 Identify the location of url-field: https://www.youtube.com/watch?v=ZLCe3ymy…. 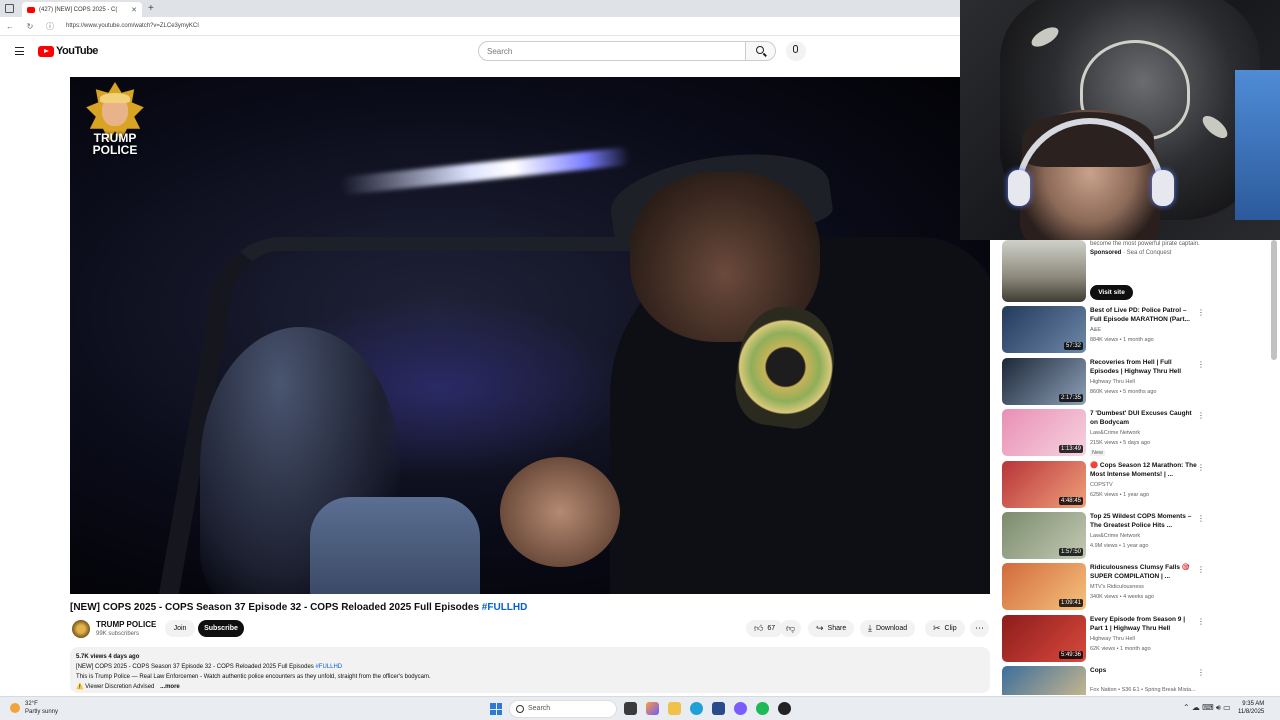
(132, 26).